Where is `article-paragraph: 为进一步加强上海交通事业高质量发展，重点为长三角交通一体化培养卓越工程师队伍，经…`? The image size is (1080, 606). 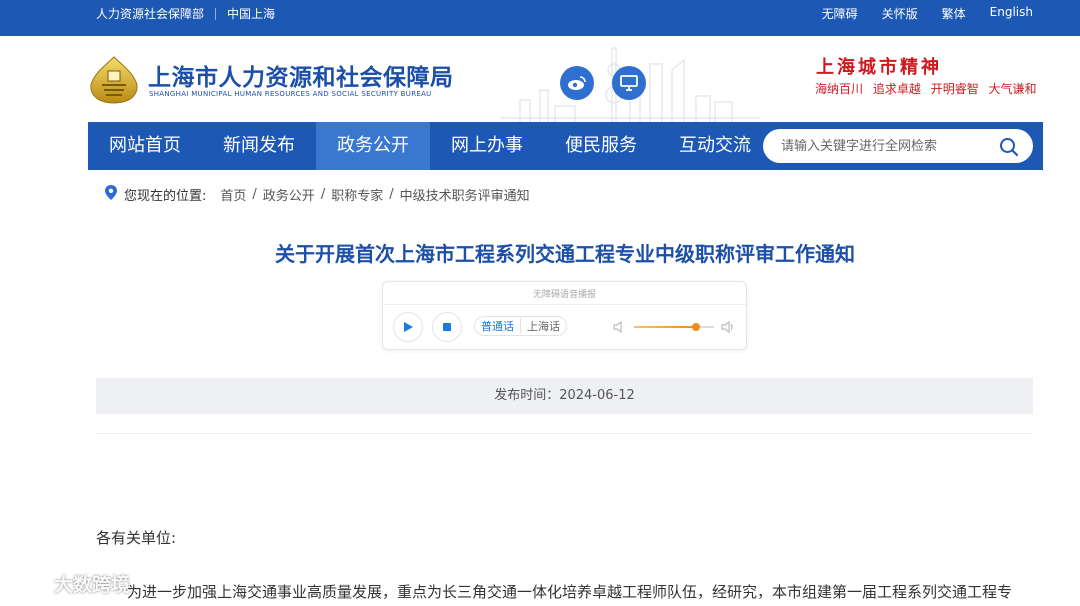 article-paragraph: 为进一步加强上海交通事业高质量发展，重点为长三角交通一体化培养卓越工程师队伍，经… is located at coordinates (570, 592).